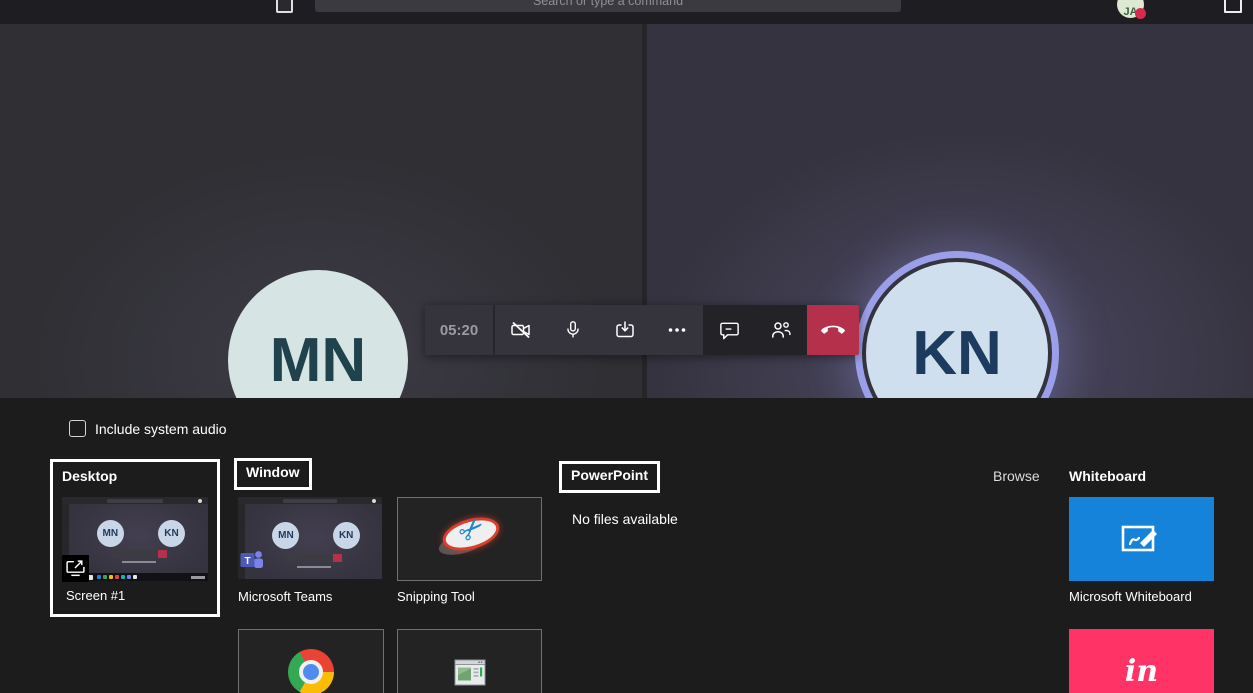 This screenshot has height=693, width=1253. Describe the element at coordinates (1130, 596) in the screenshot. I see `microsoft-whiteboard-label: Microsoft Whiteboard` at that location.